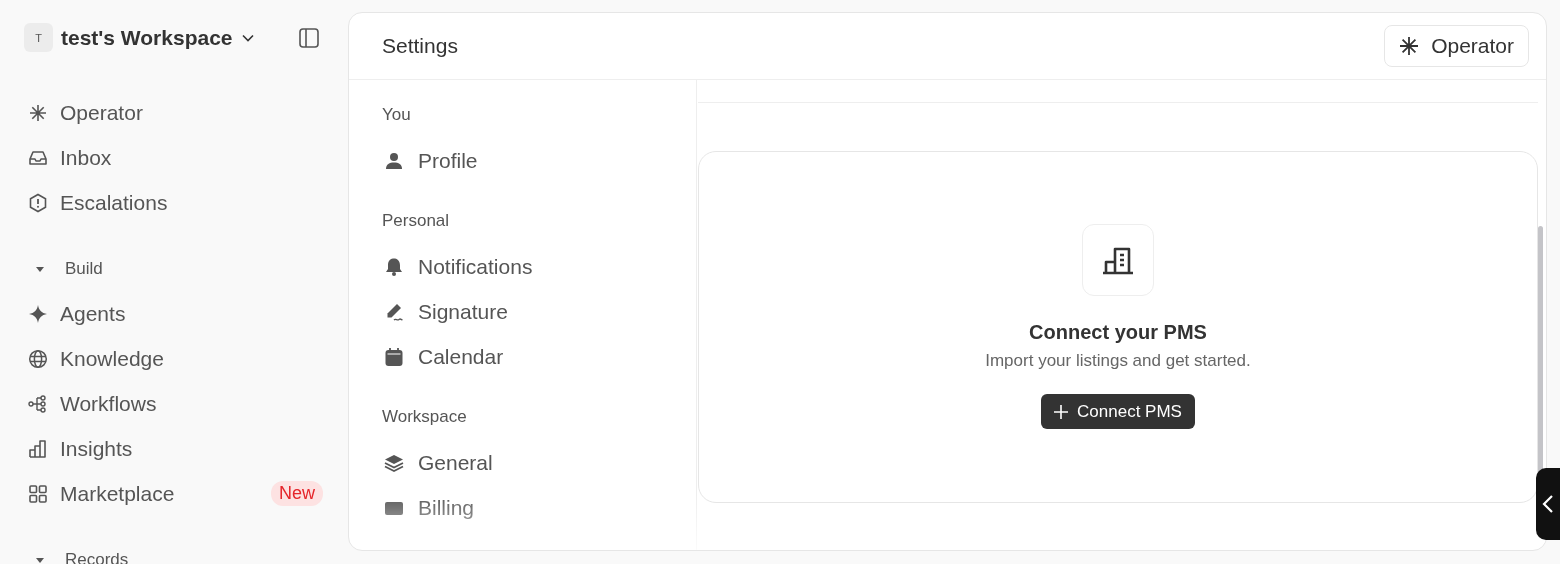  I want to click on layers-icon, so click(394, 462).